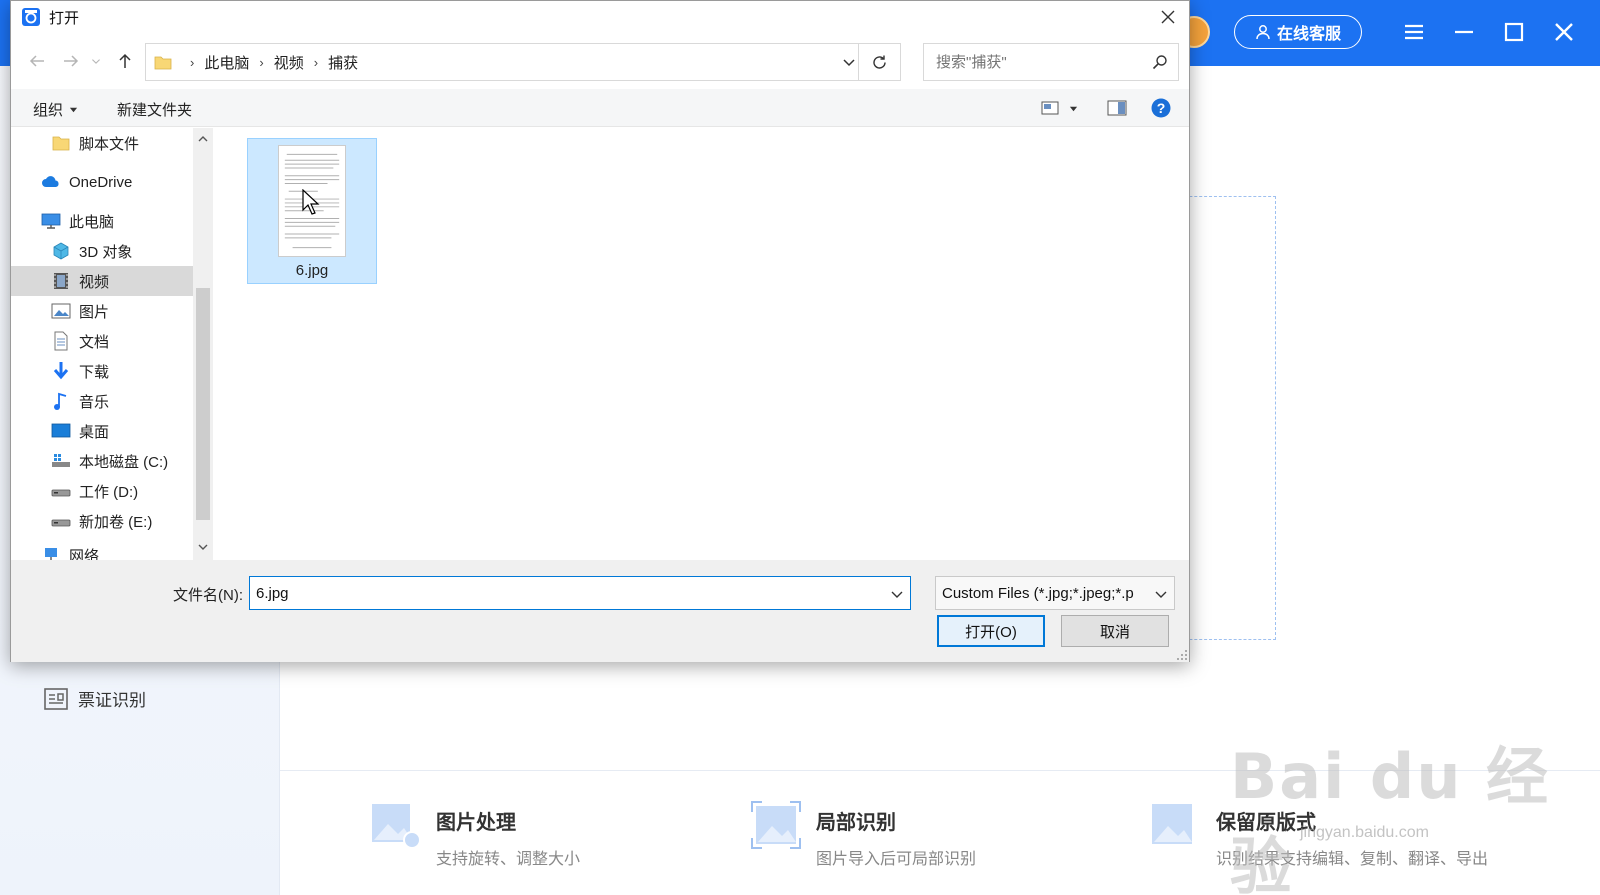 The image size is (1600, 895). I want to click on close-app-icon, so click(1564, 32).